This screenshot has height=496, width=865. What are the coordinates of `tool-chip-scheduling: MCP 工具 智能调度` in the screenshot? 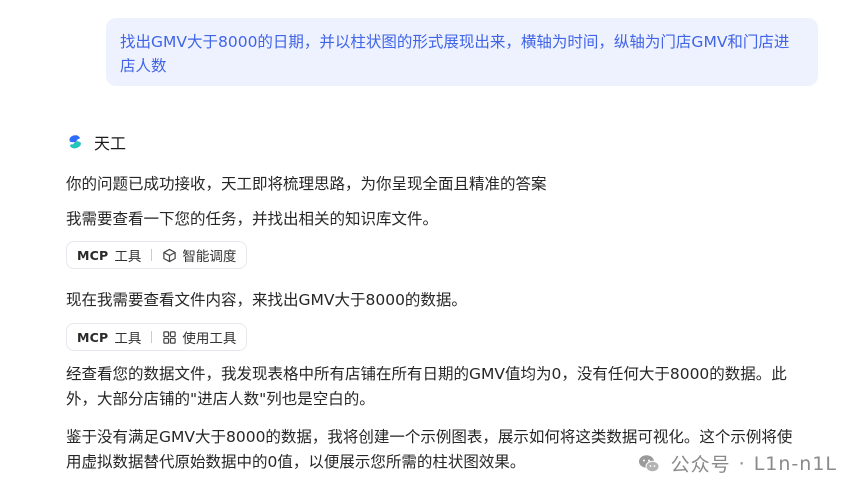 It's located at (157, 255).